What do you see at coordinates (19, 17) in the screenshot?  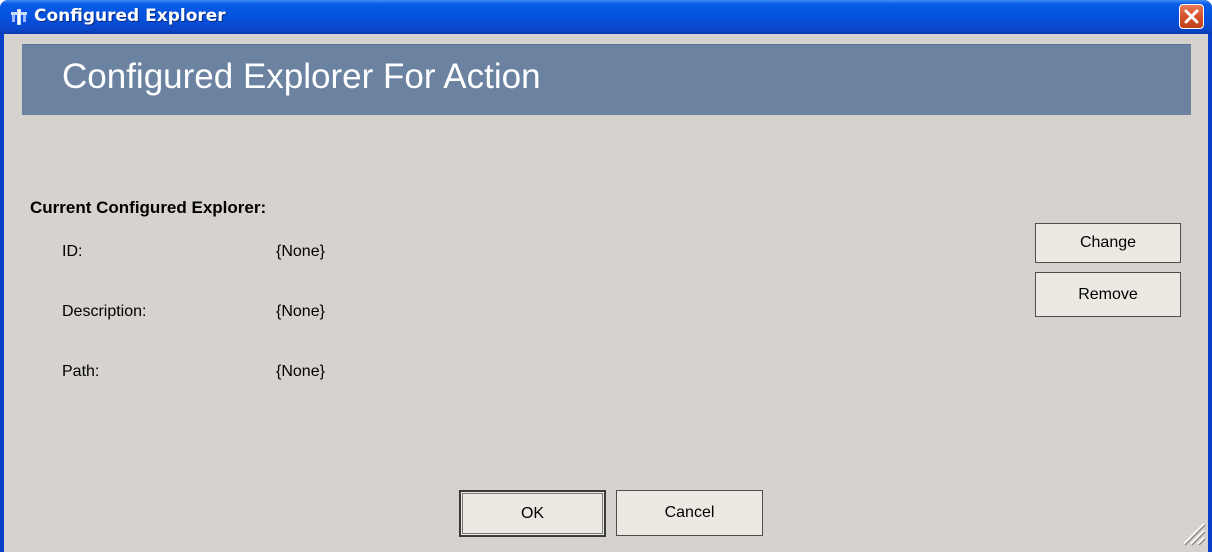 I see `app-icon` at bounding box center [19, 17].